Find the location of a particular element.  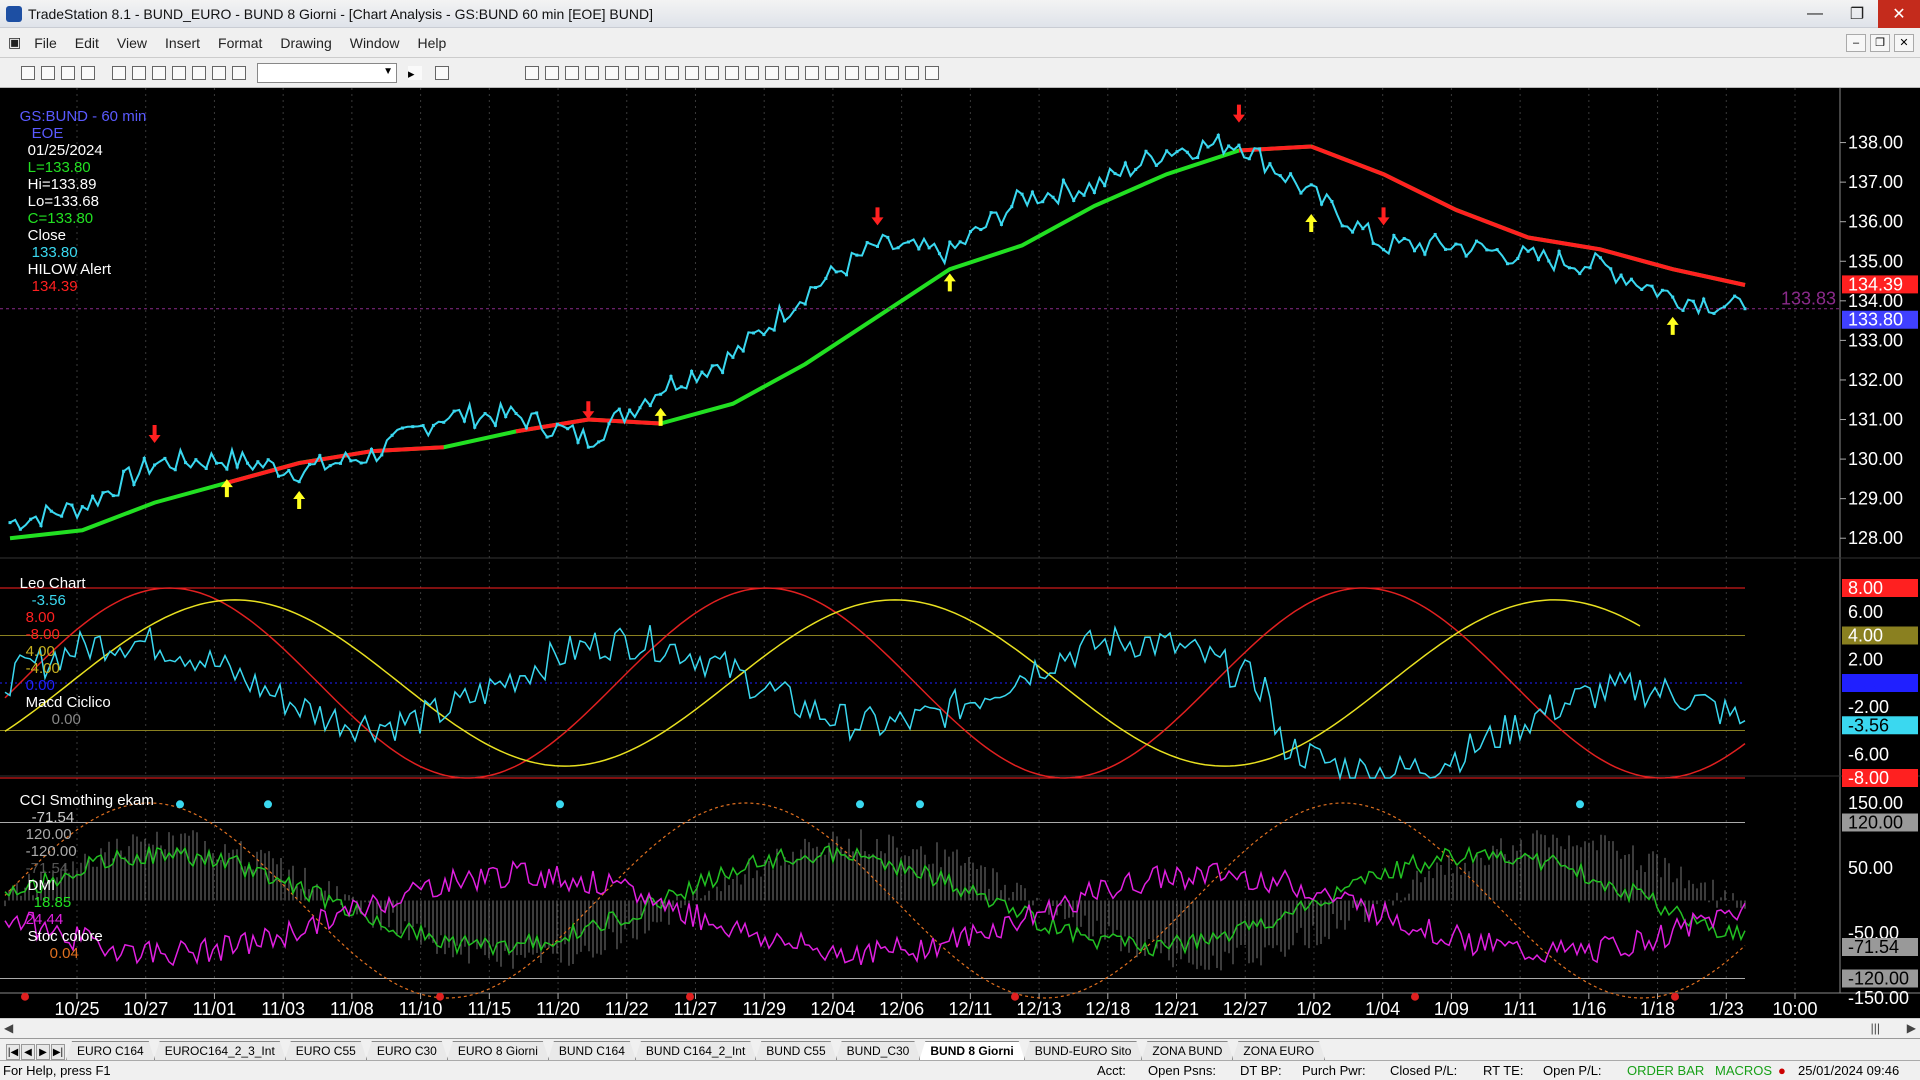

draw-icon is located at coordinates (219, 72).